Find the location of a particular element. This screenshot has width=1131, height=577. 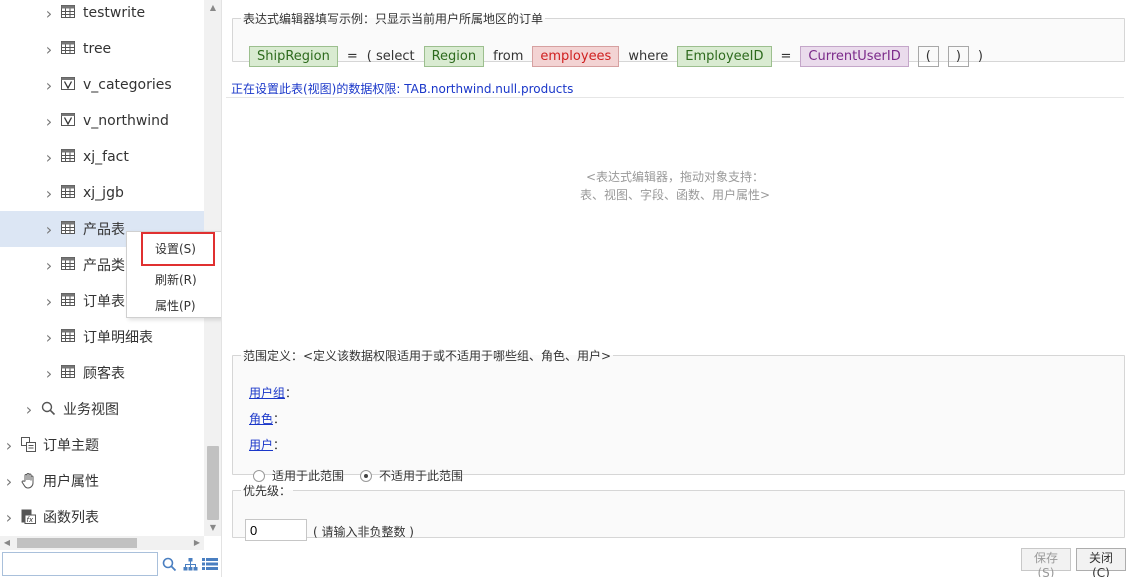

priority-fieldset: 优先级： ( 请输入非负整数 ) is located at coordinates (678, 511).